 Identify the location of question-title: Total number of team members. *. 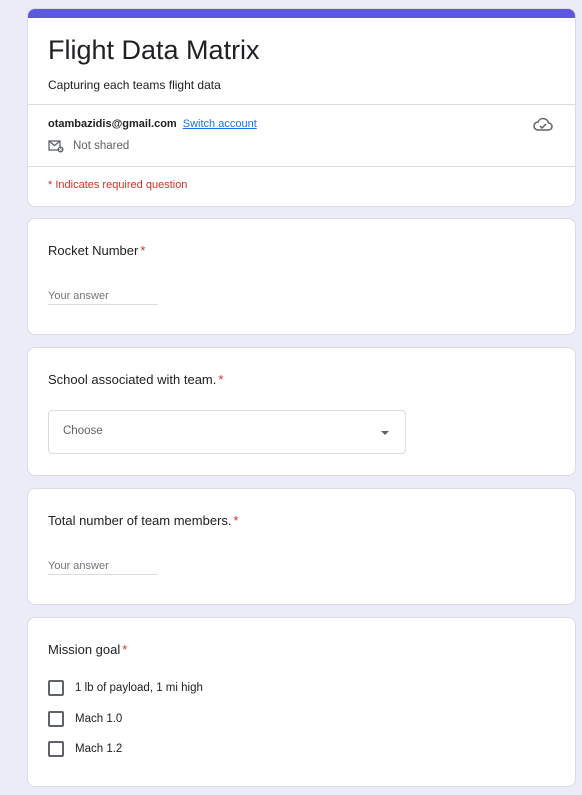
(143, 521).